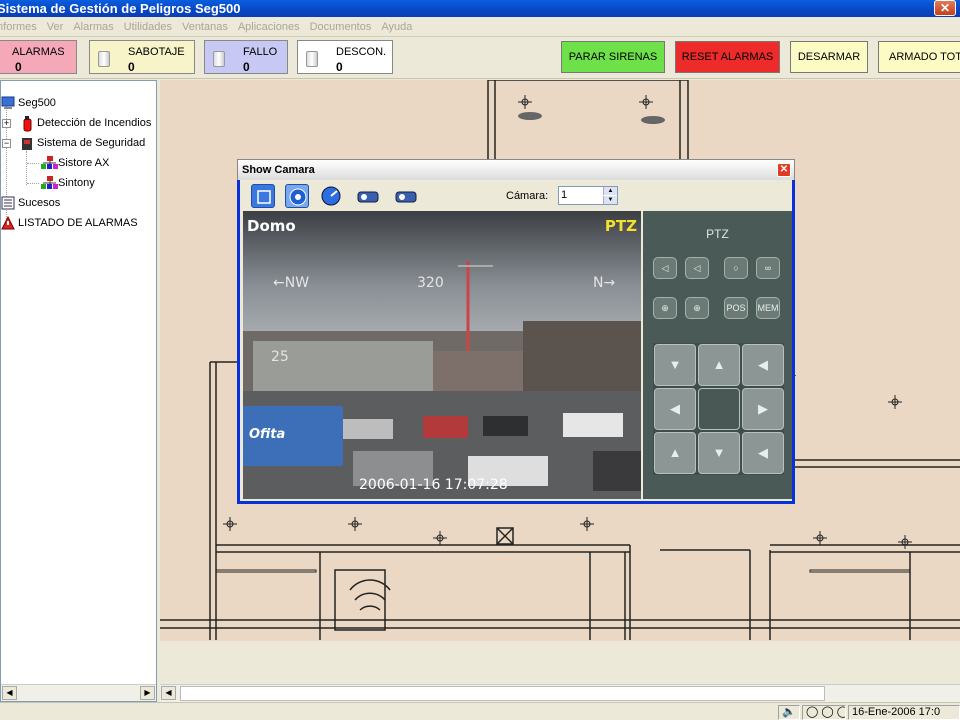 The width and height of the screenshot is (960, 720). I want to click on timestamp-overlay: 2006-01-16 17:07:28, so click(433, 485).